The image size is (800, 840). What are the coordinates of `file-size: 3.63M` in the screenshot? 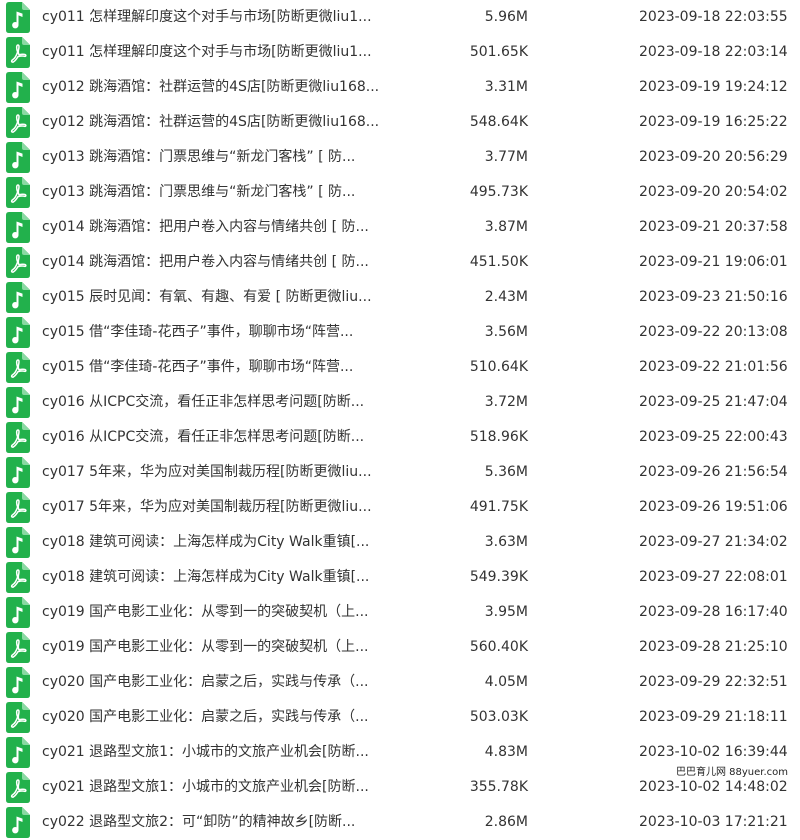 It's located at (506, 542).